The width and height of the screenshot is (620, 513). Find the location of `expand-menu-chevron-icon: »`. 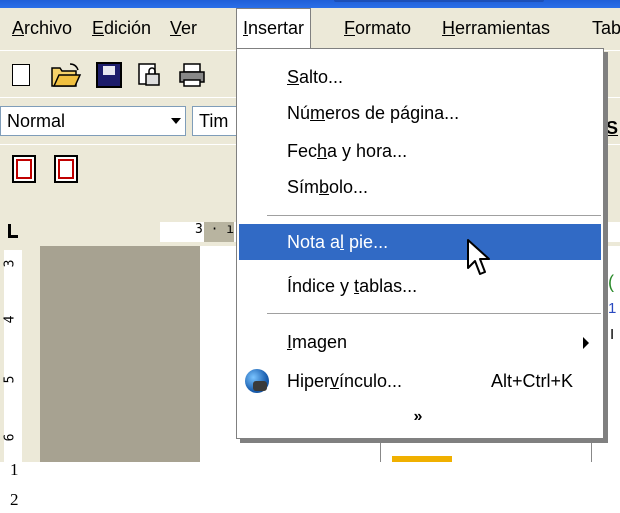

expand-menu-chevron-icon: » is located at coordinates (418, 417).